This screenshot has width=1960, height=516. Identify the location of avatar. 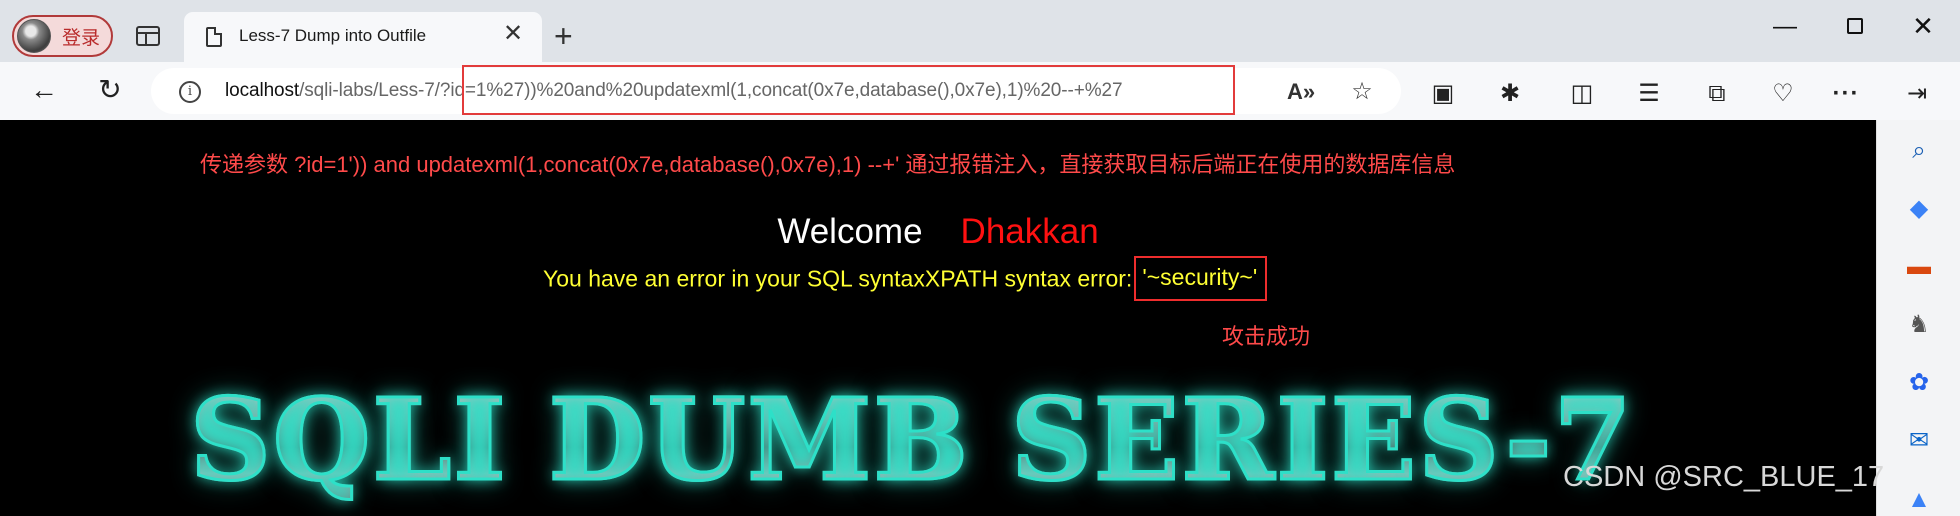
(34, 36).